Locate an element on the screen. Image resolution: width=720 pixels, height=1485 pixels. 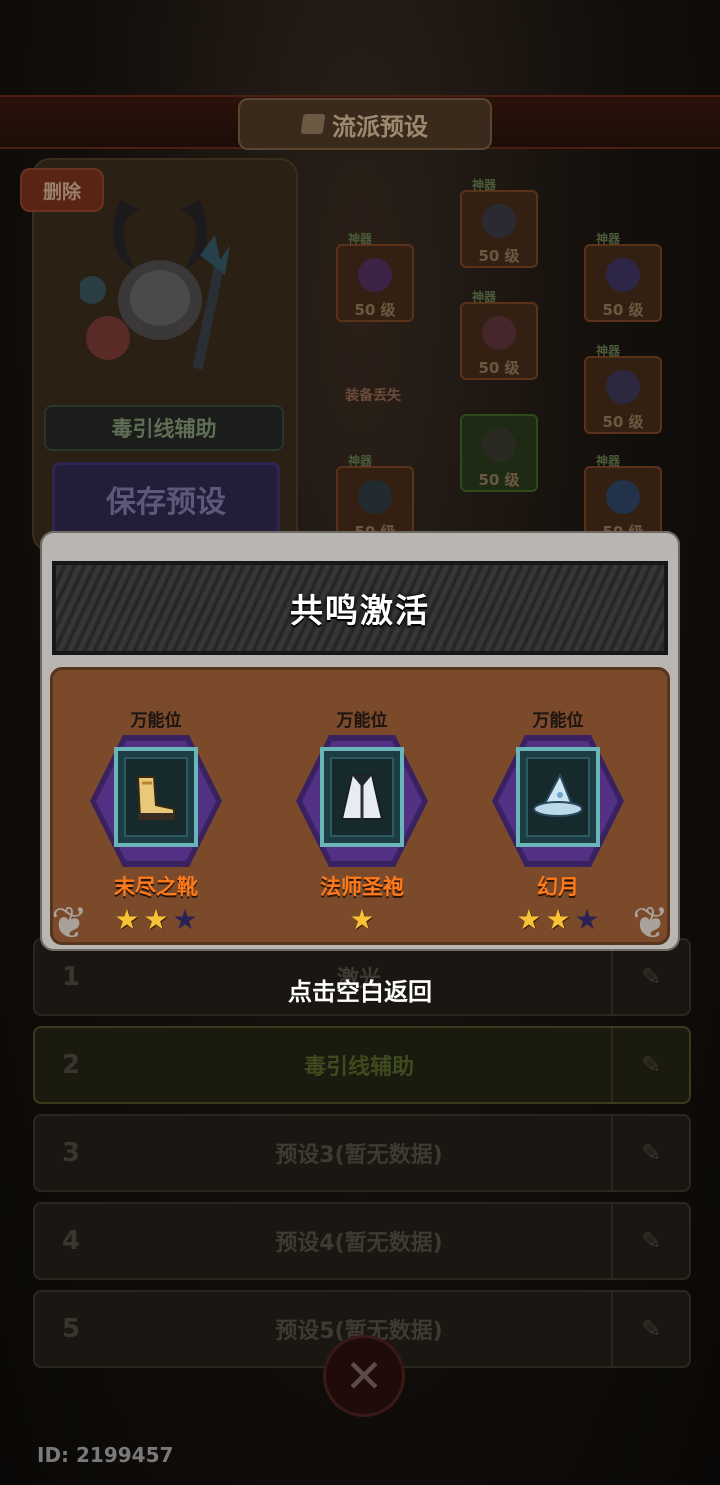
gem-icon is located at coordinates (375, 275).